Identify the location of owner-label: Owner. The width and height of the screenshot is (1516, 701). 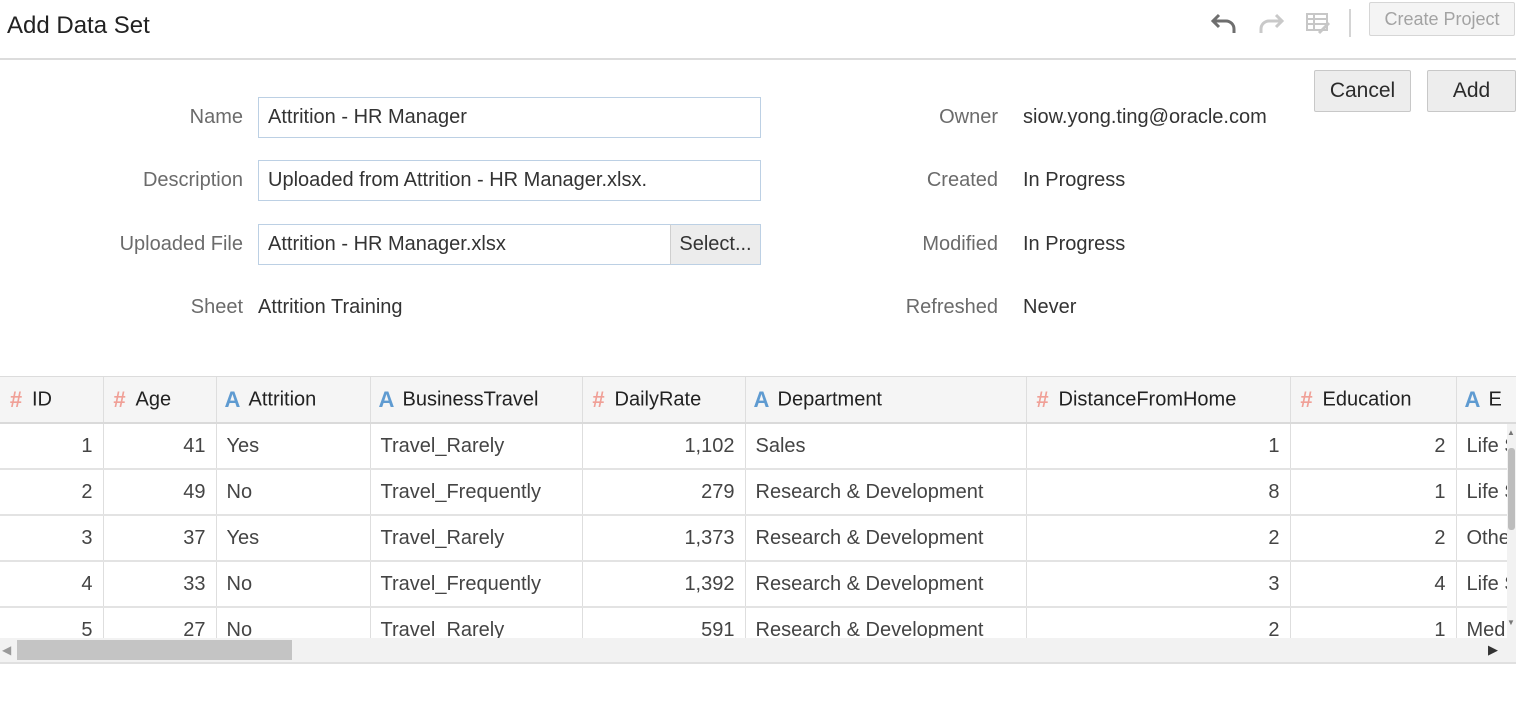
(968, 117).